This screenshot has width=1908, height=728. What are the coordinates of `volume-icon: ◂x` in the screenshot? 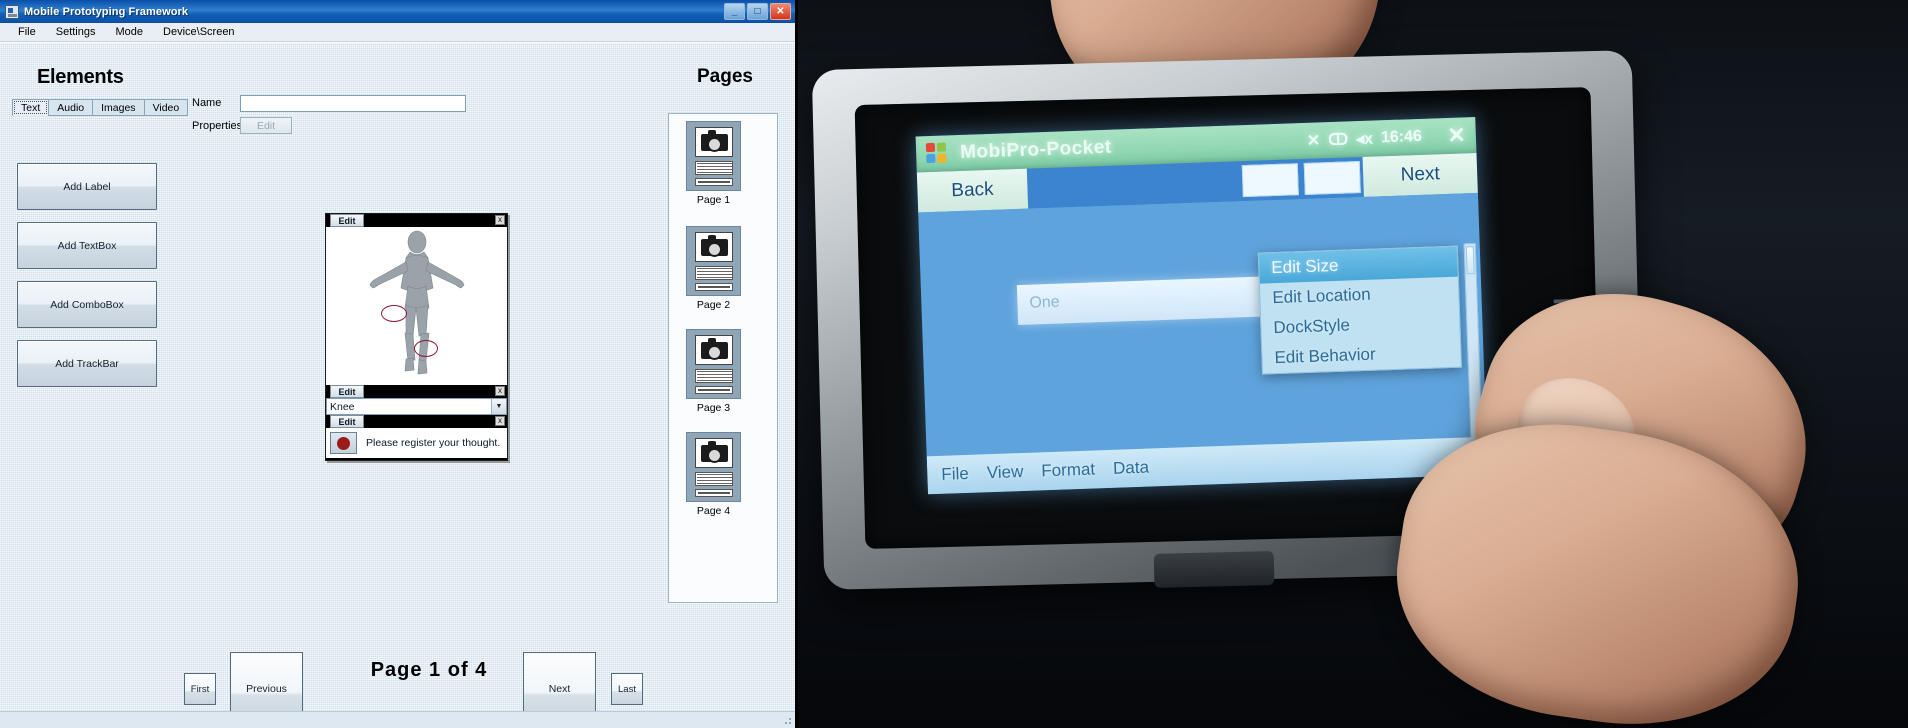 It's located at (1364, 139).